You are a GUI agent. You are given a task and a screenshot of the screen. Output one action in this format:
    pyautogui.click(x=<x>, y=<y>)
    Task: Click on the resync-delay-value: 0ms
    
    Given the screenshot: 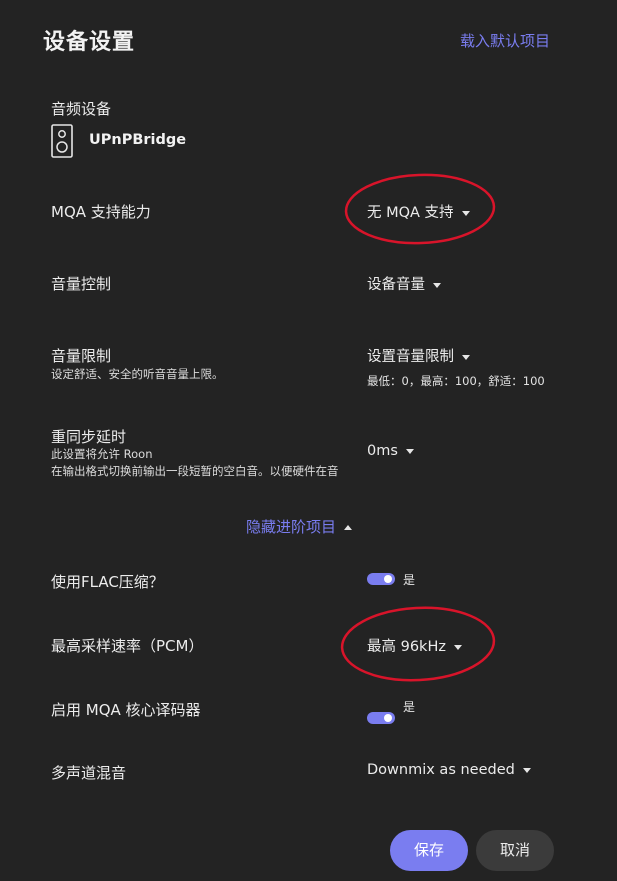 What is the action you would take?
    pyautogui.click(x=382, y=451)
    